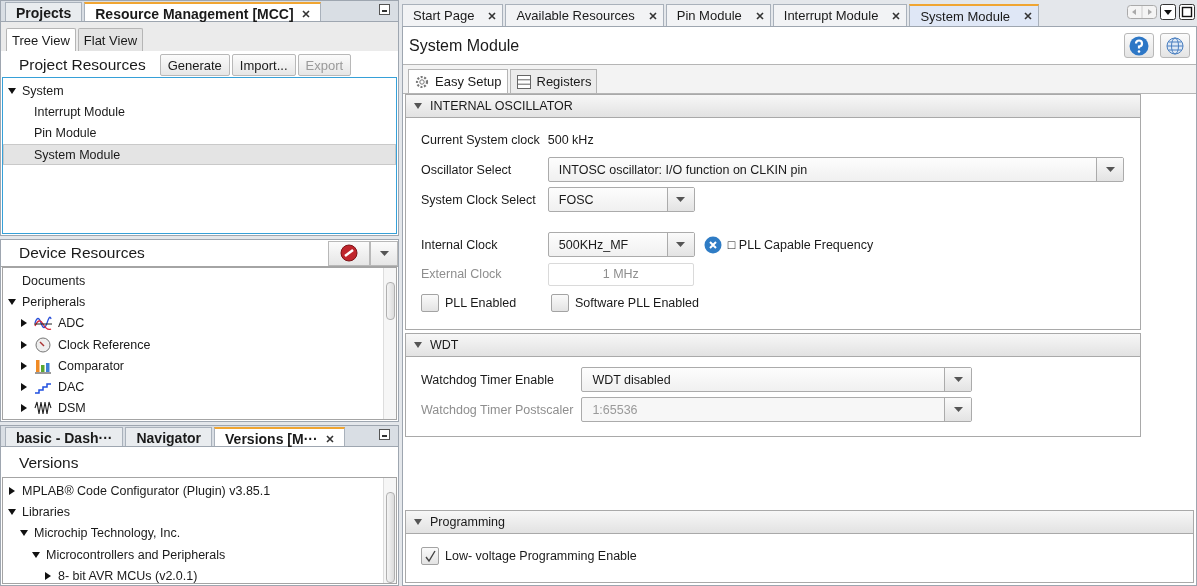  What do you see at coordinates (192, 366) in the screenshot?
I see `tree-item: Comparator` at bounding box center [192, 366].